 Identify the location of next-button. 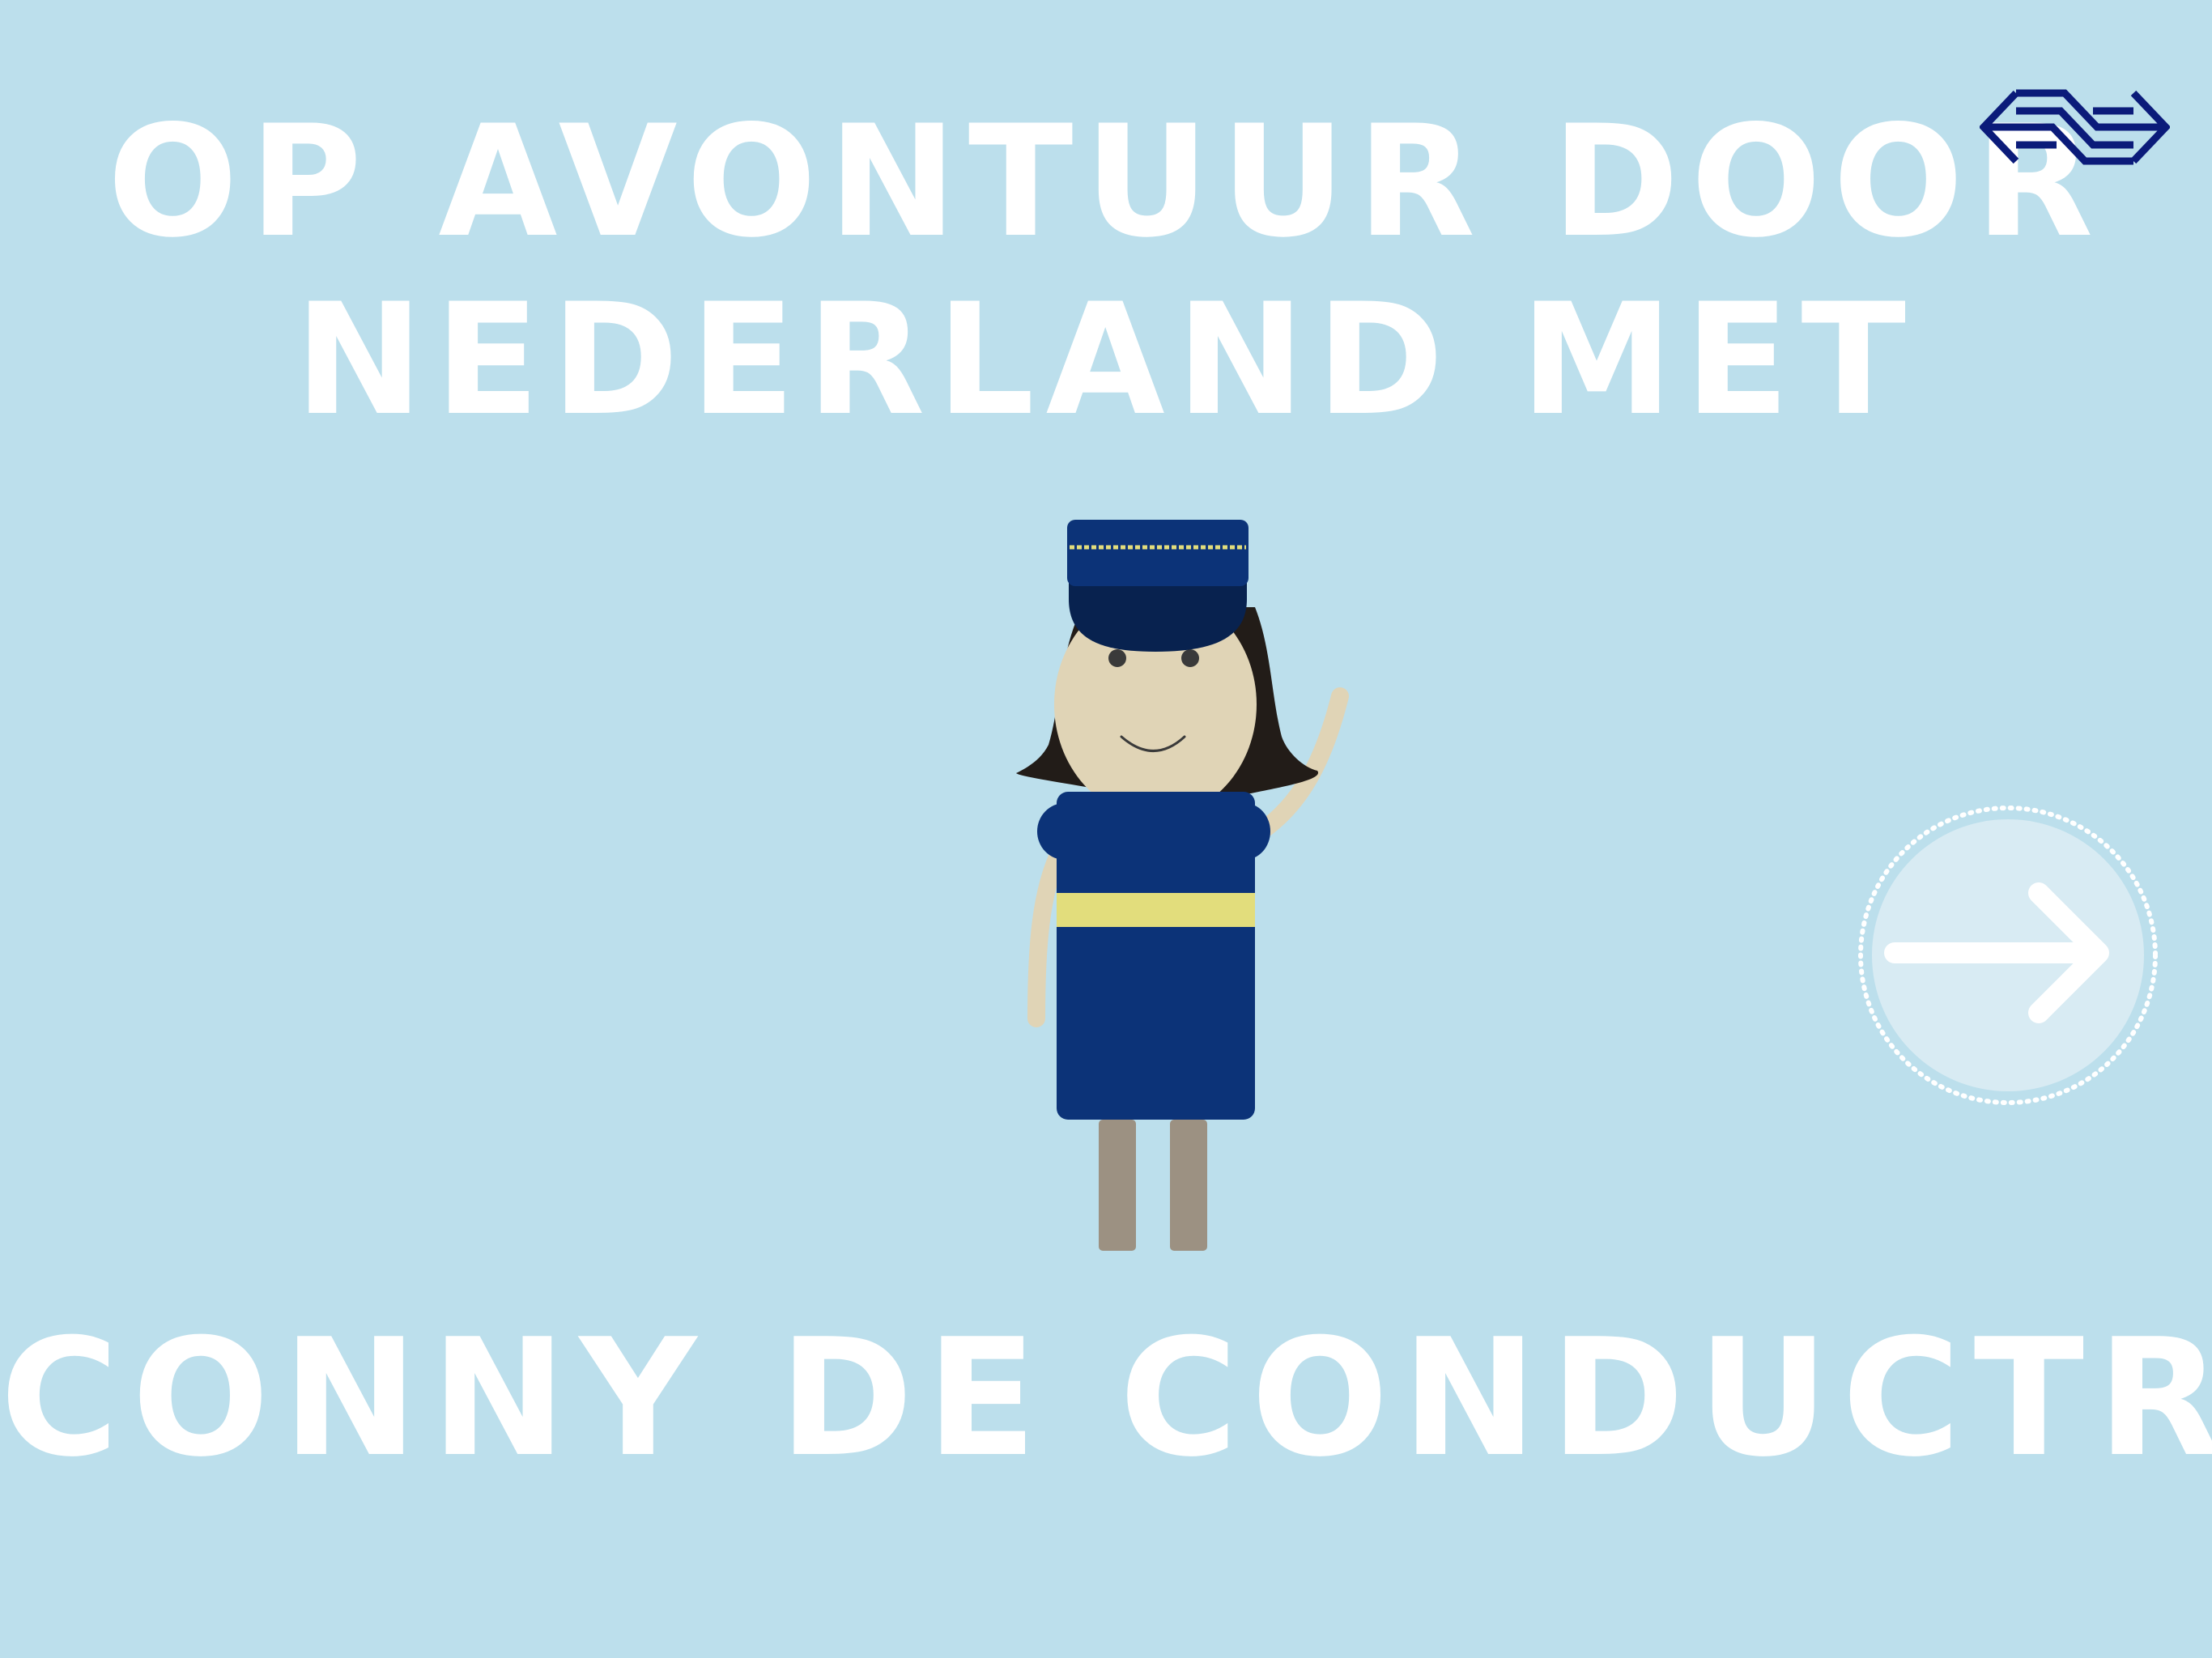
(2008, 955).